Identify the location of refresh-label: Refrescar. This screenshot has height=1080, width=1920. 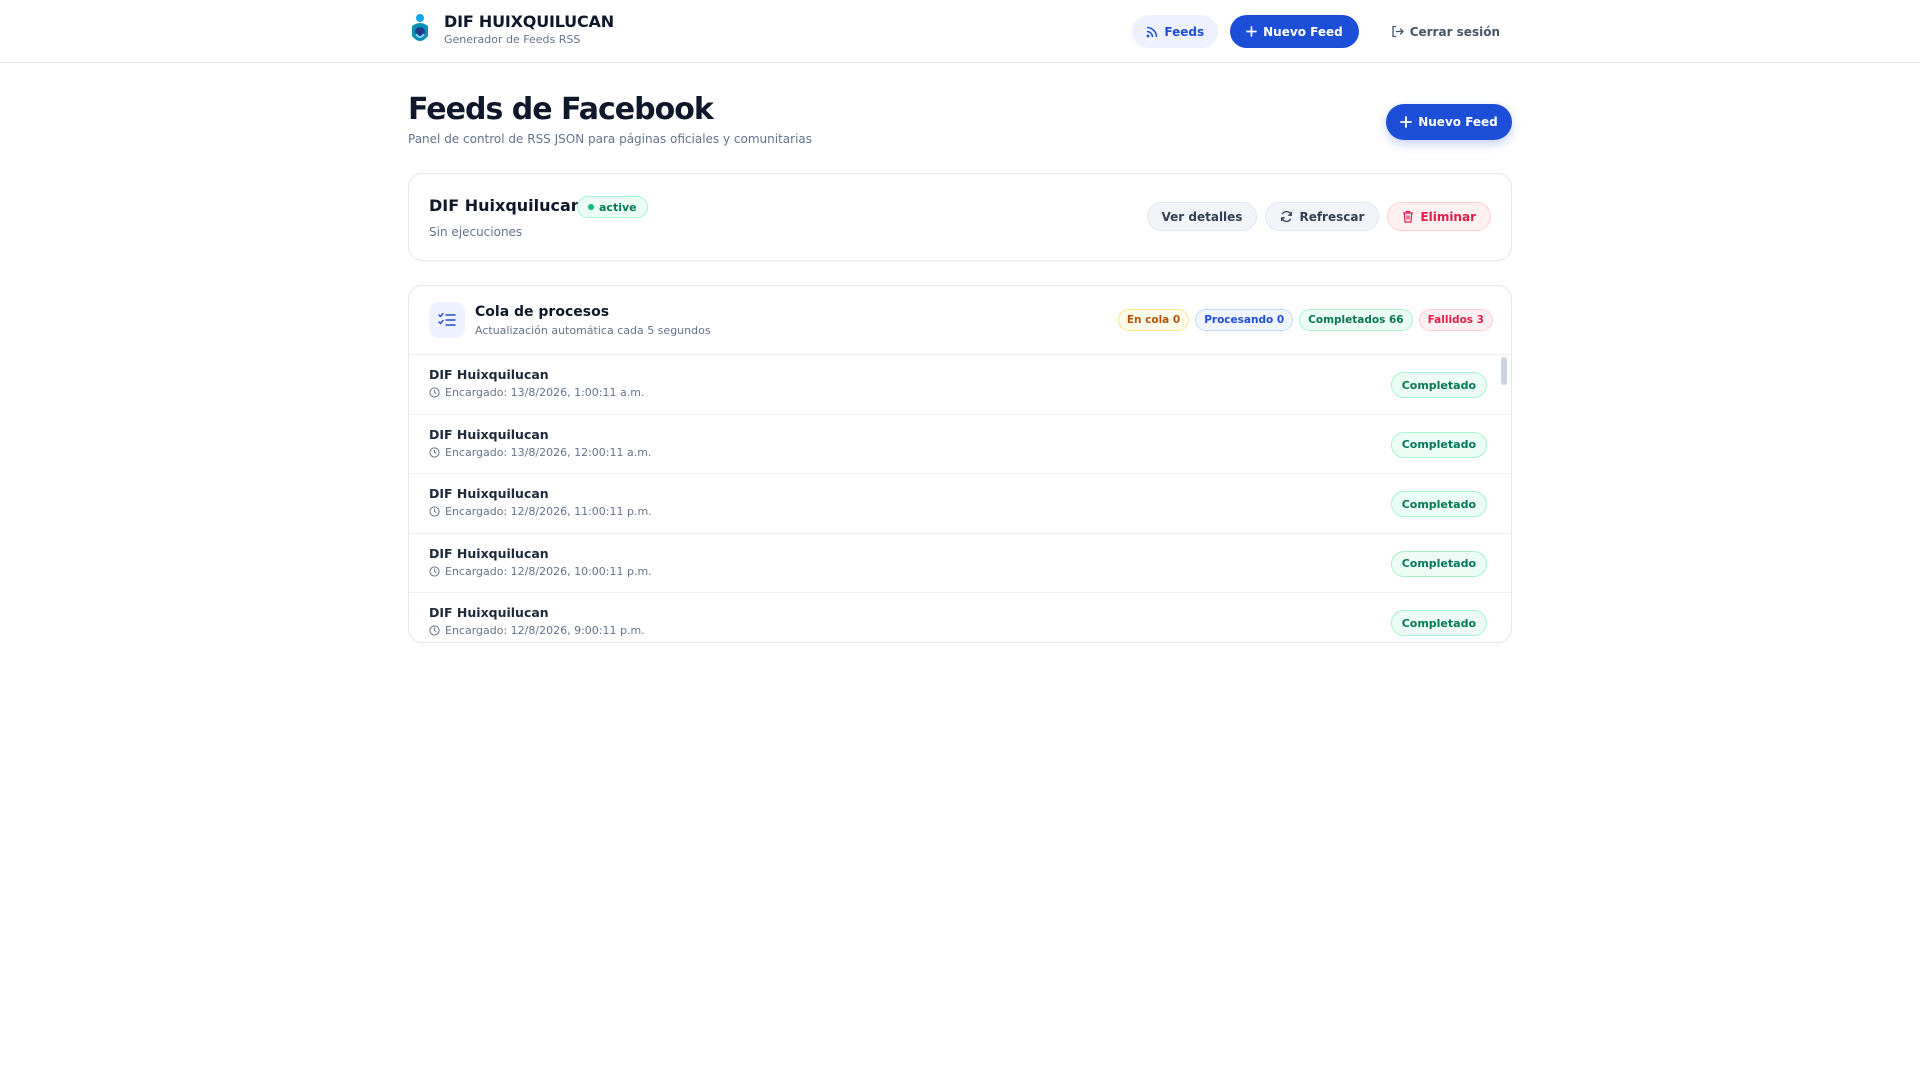
(1332, 216).